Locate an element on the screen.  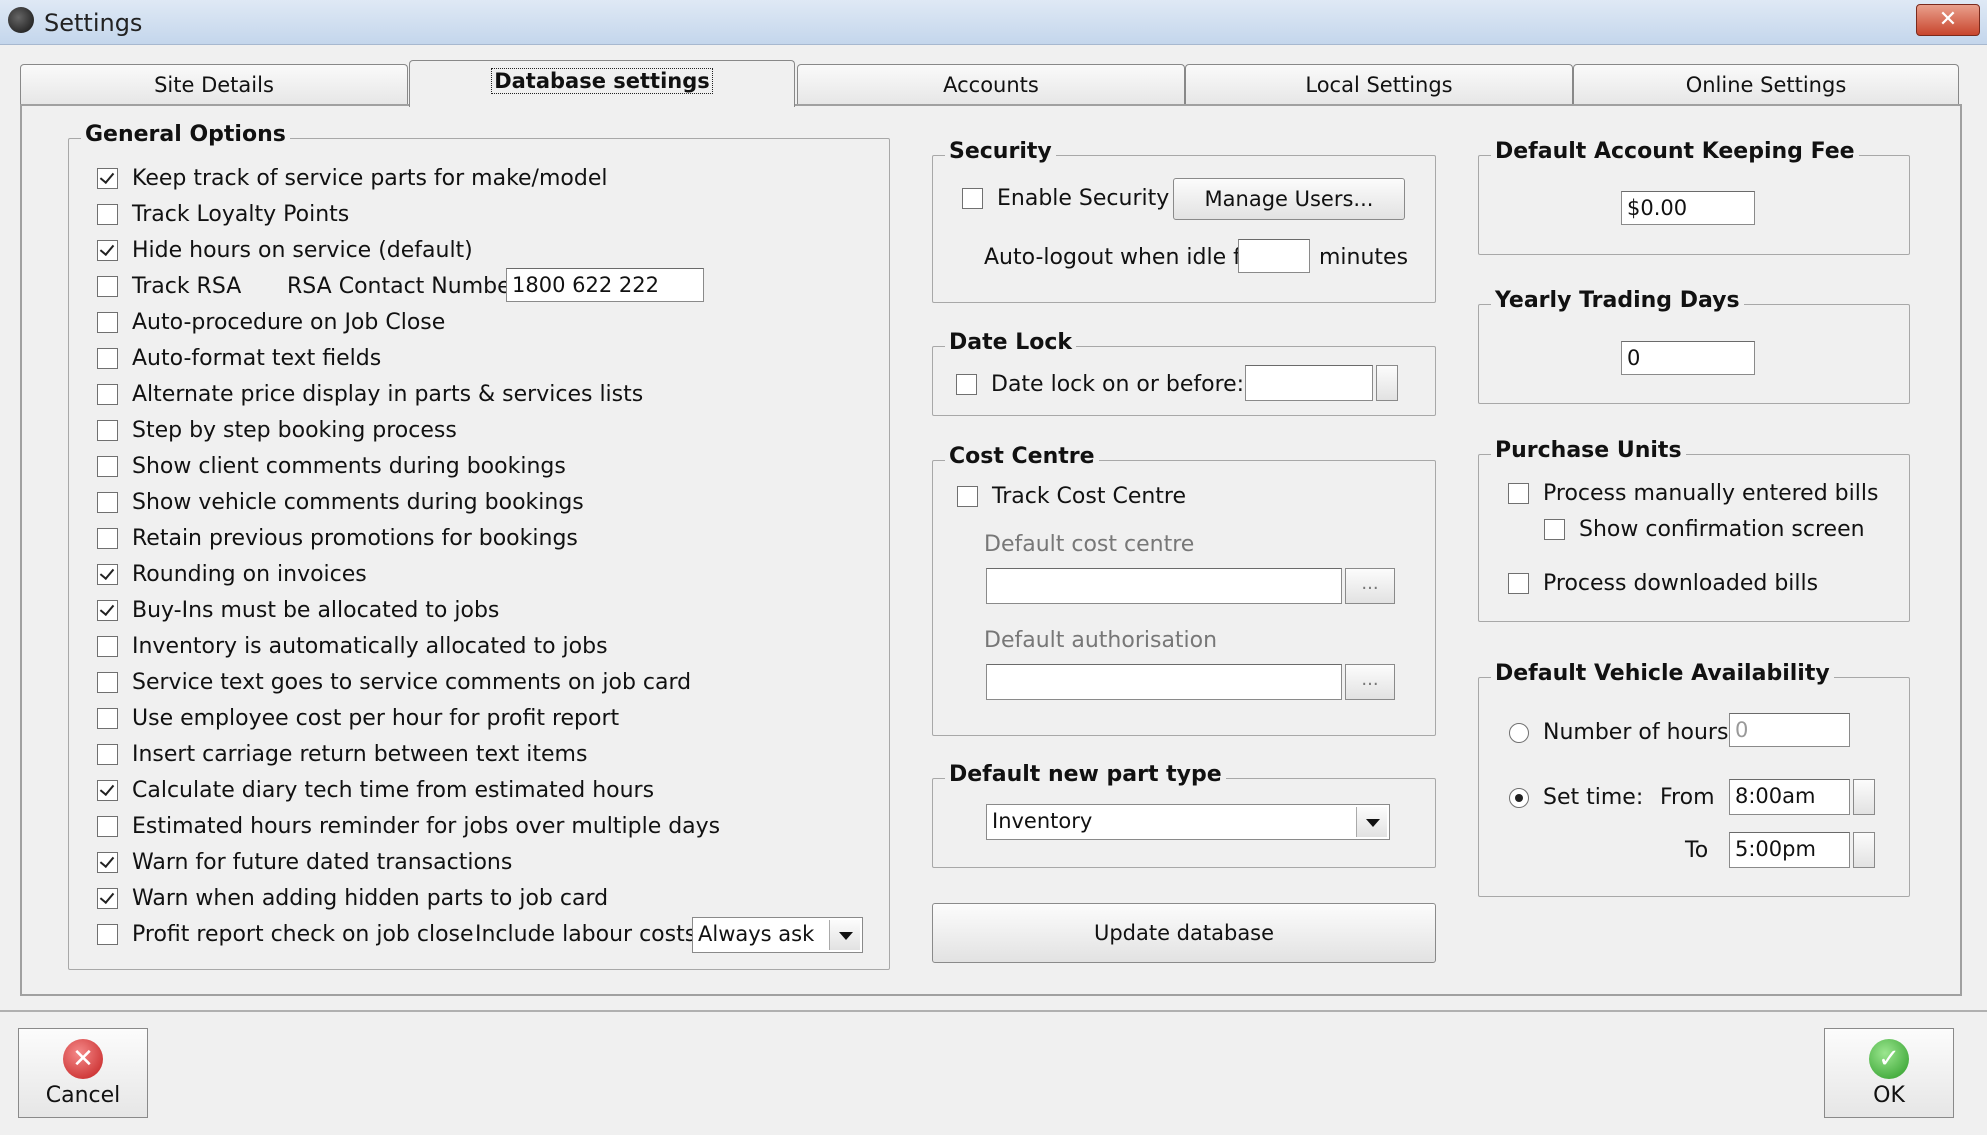
autologout-input is located at coordinates (1274, 256).